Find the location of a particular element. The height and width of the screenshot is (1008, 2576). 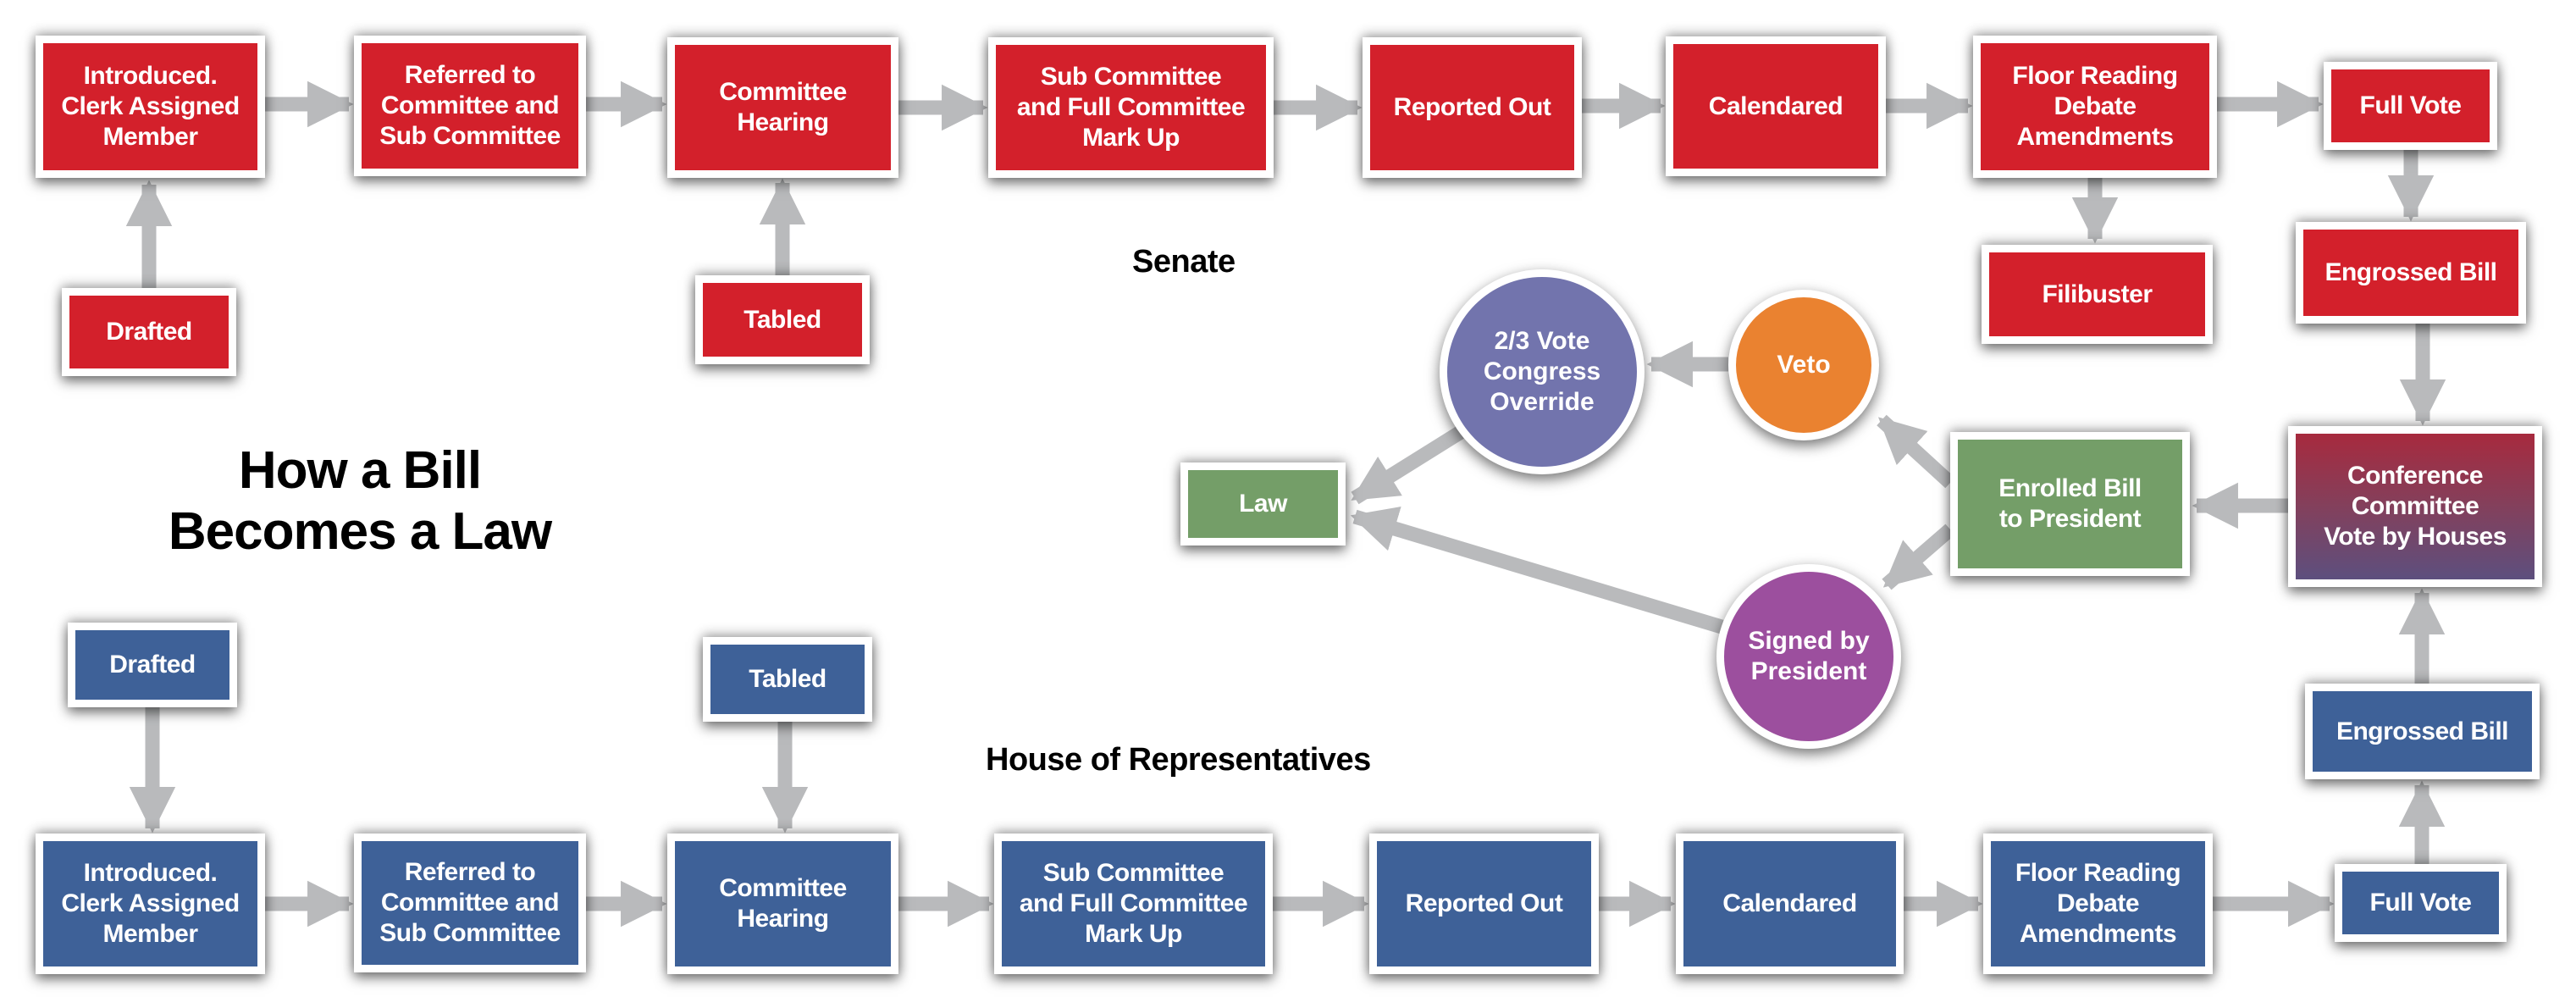

senate-reported-text: Reported Out is located at coordinates (1472, 107).